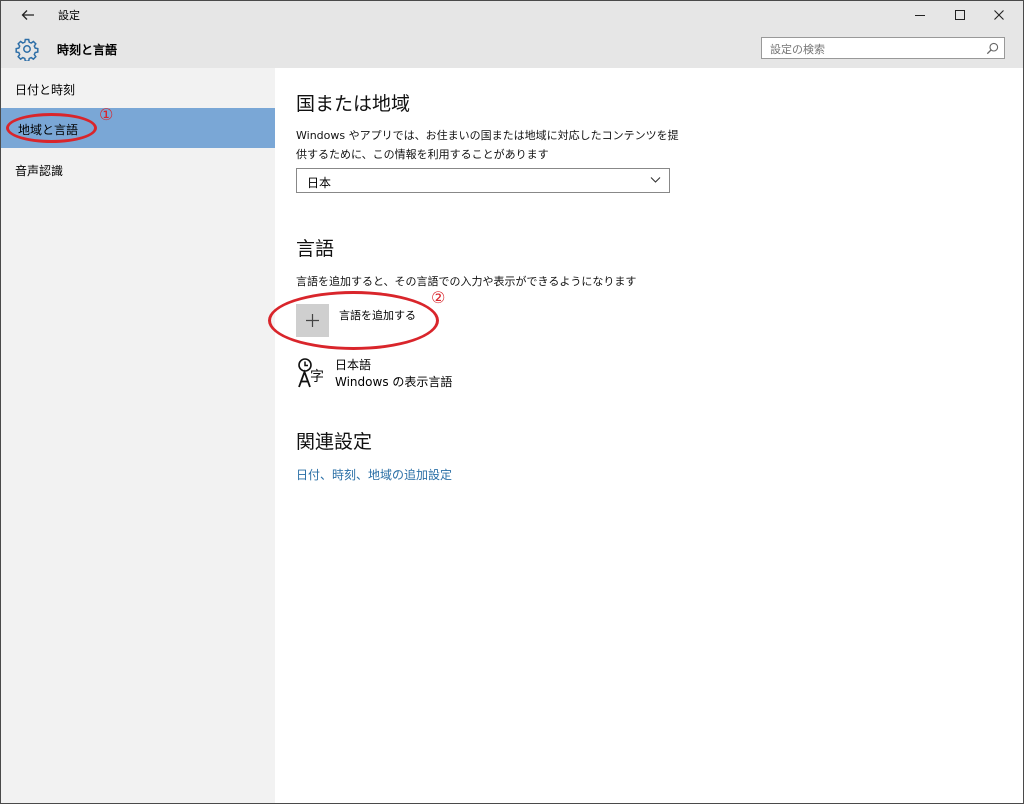  I want to click on search-box, so click(883, 48).